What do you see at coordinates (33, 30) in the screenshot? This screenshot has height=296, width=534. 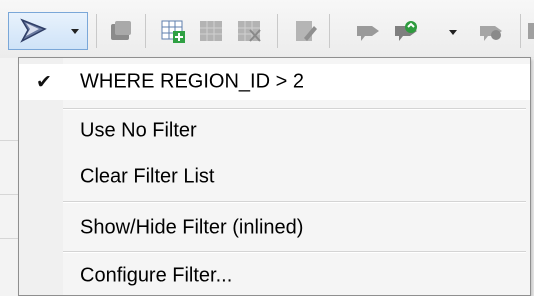 I see `filter-icon` at bounding box center [33, 30].